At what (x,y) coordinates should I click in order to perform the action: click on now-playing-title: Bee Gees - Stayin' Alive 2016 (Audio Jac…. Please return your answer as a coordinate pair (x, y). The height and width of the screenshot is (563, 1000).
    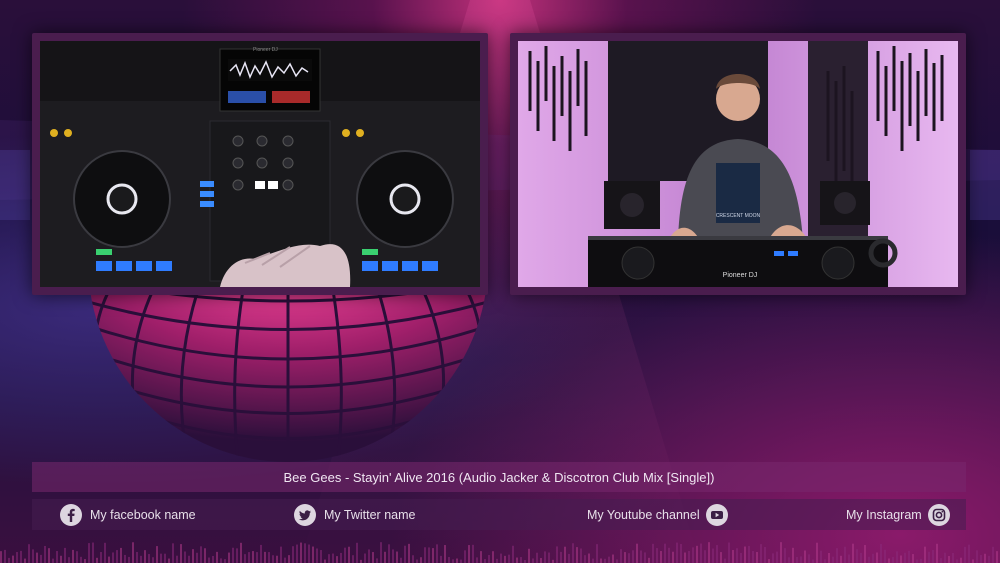
    Looking at the image, I should click on (499, 477).